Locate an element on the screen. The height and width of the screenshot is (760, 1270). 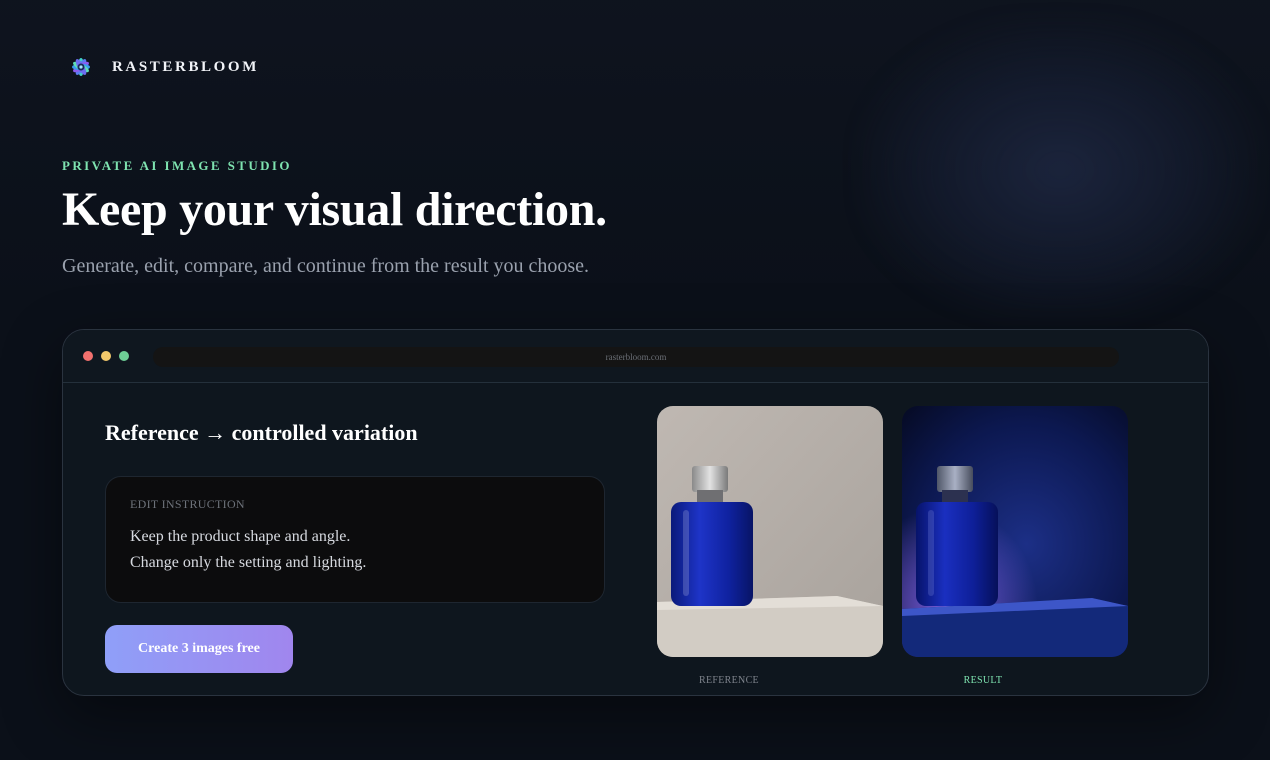
reference-caption: REFERENCE is located at coordinates (729, 680).